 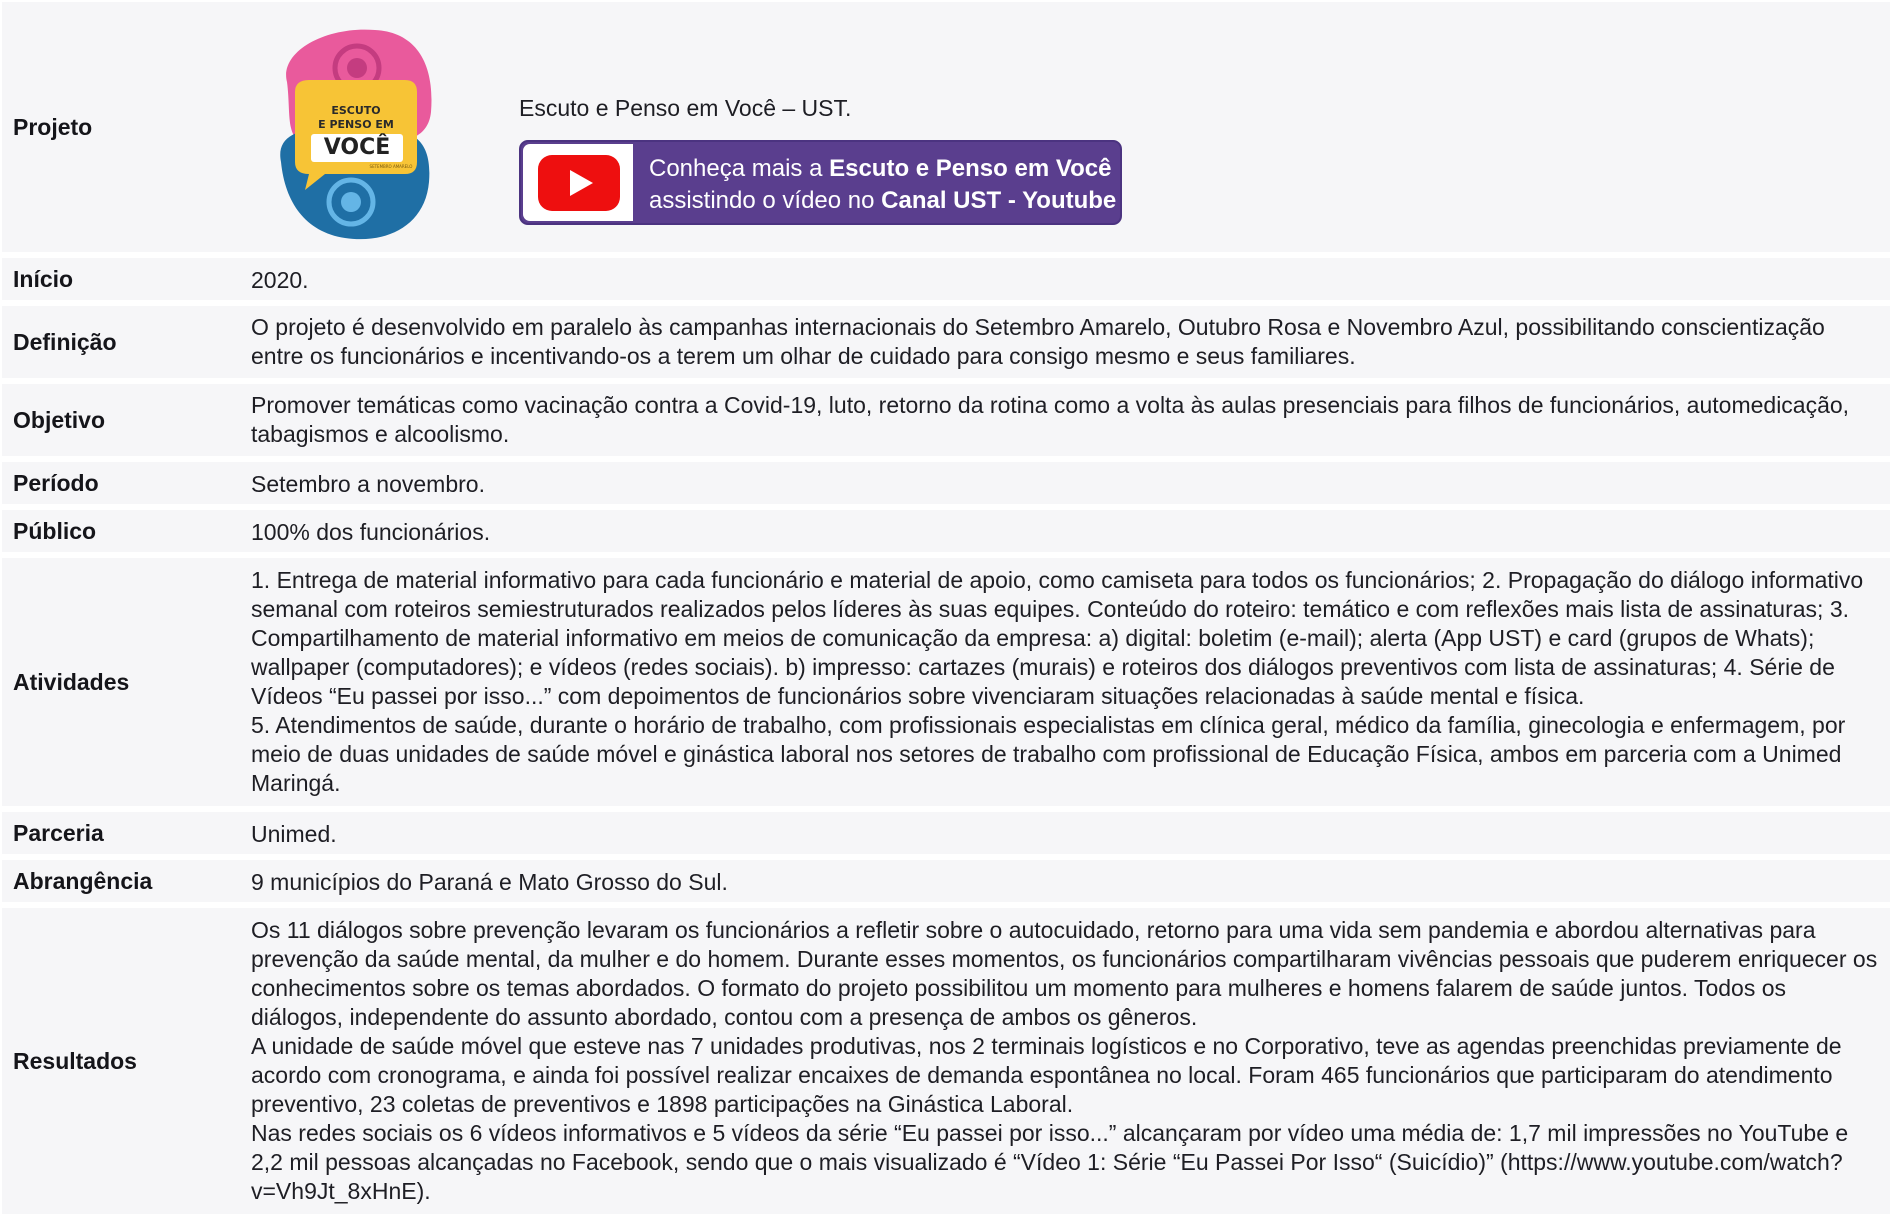 What do you see at coordinates (739, 168) in the screenshot?
I see `yt-prefix-1: Conheça mais a` at bounding box center [739, 168].